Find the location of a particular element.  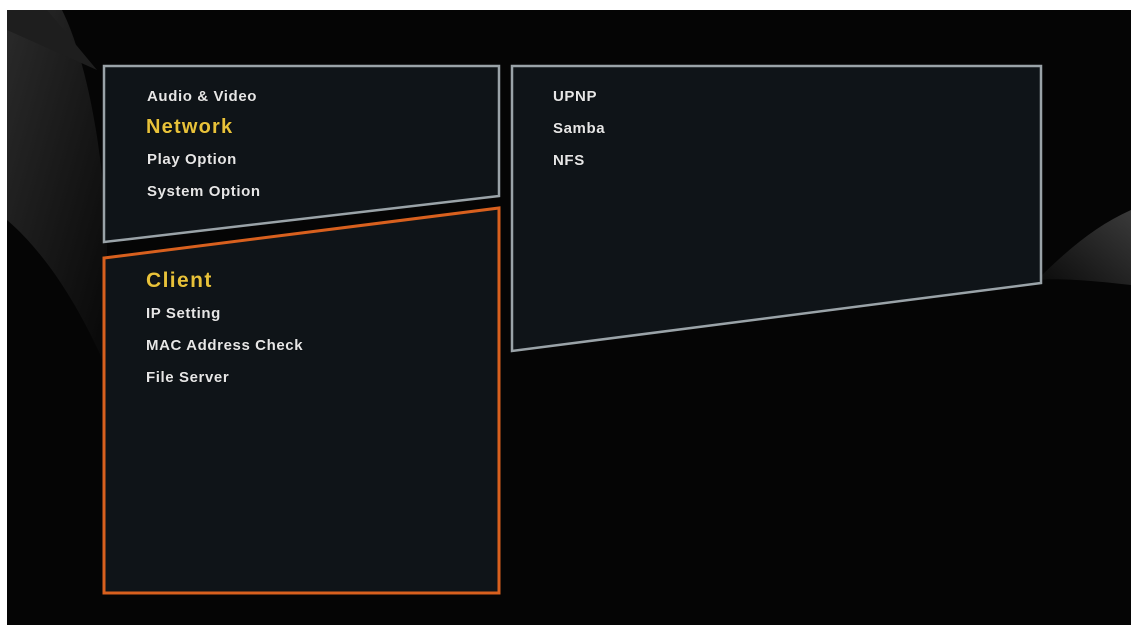

submenu-item-mac-address-check: MAC Address Check is located at coordinates (224, 345).